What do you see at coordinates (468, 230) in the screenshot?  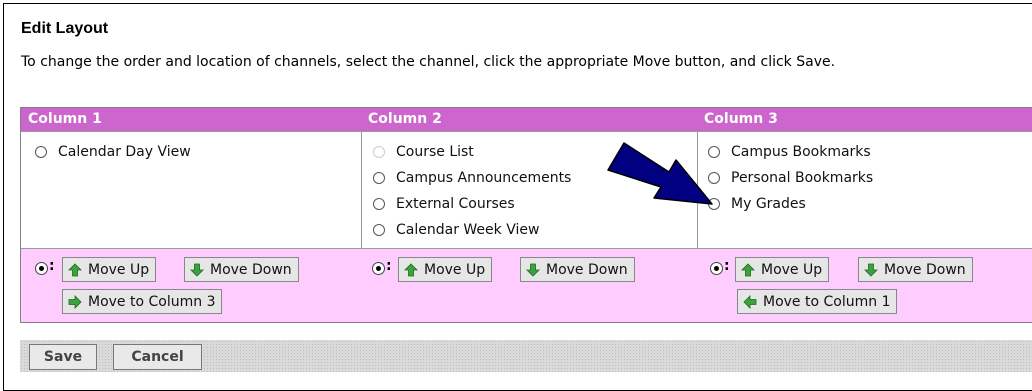 I see `channel-label: Calendar Week View` at bounding box center [468, 230].